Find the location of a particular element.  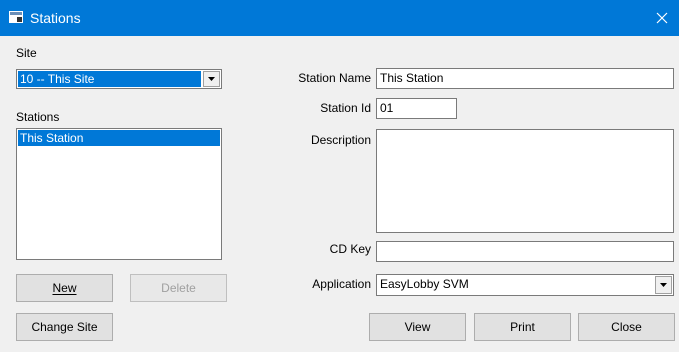

station-id-label: Station Id is located at coordinates (345, 108).